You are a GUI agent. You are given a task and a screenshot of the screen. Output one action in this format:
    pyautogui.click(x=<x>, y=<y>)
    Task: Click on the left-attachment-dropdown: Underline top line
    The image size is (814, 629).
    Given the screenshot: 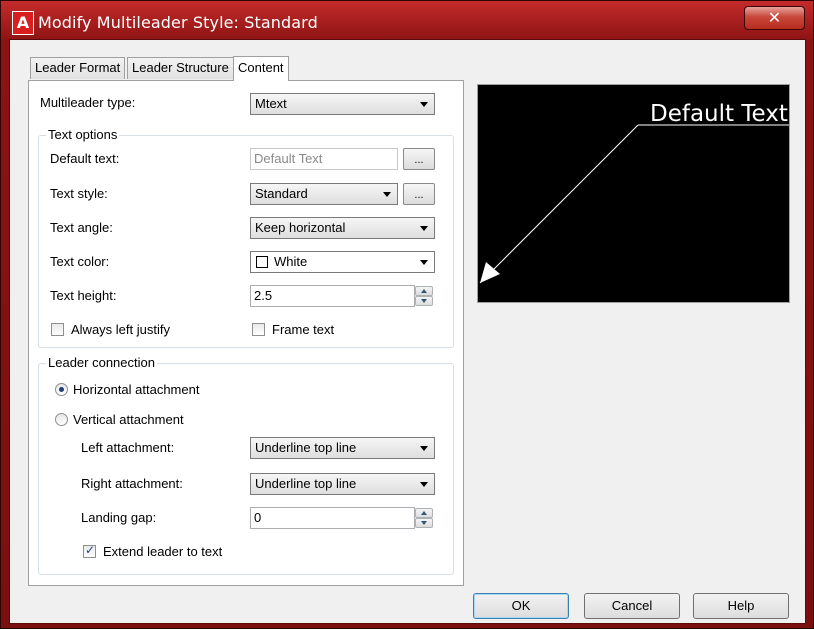 What is the action you would take?
    pyautogui.click(x=342, y=448)
    